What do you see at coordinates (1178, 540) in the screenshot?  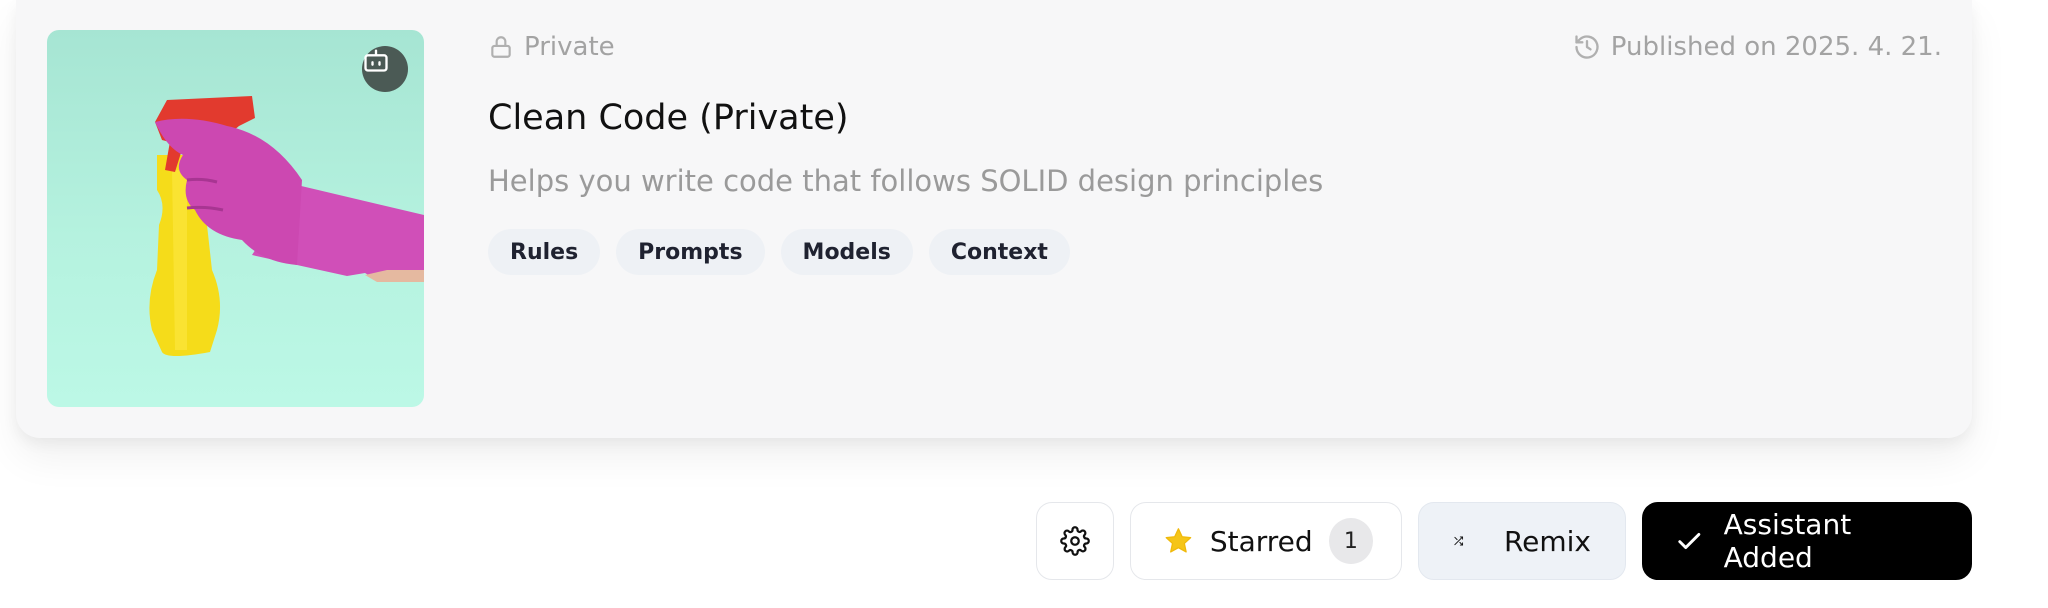 I see `star-icon` at bounding box center [1178, 540].